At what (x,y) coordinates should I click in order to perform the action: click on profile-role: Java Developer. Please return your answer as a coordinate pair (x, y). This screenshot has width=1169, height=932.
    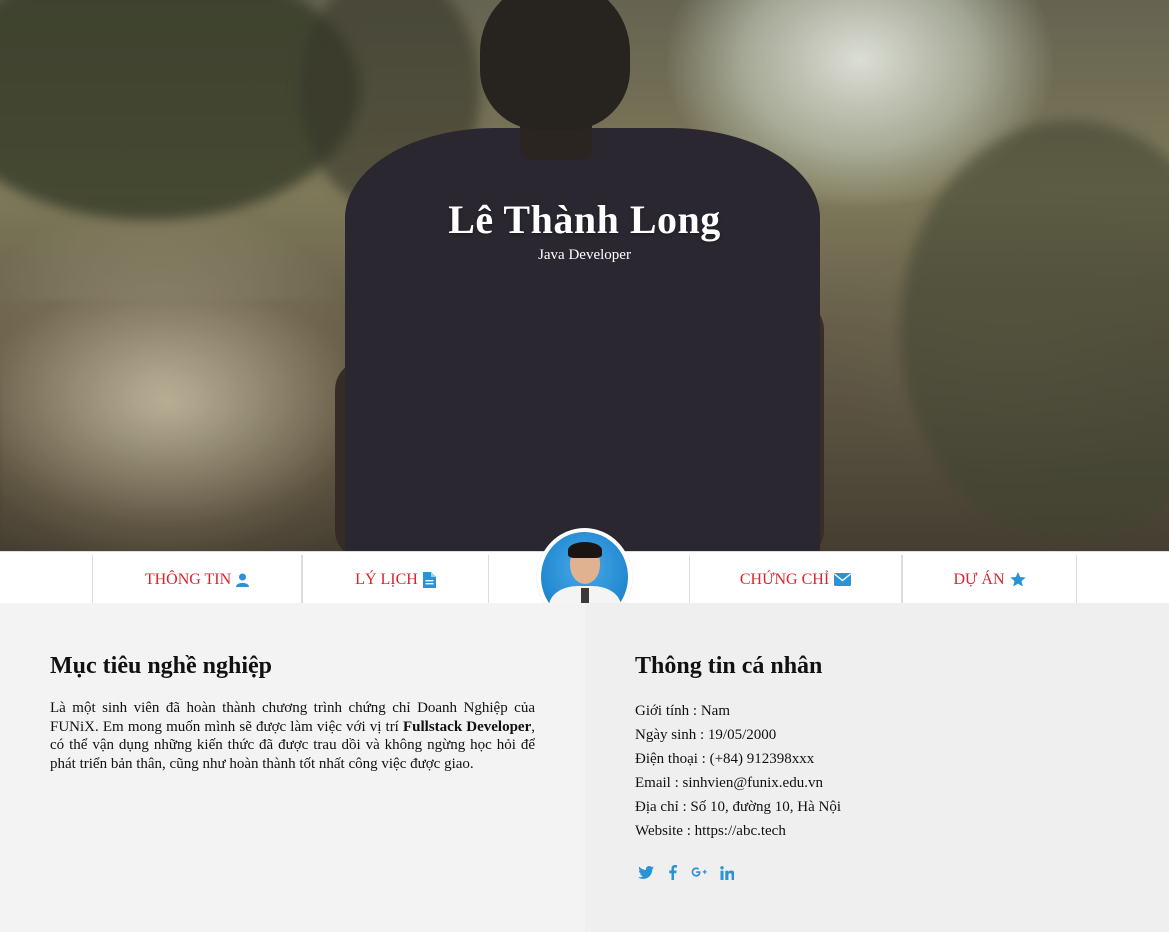
    Looking at the image, I should click on (584, 255).